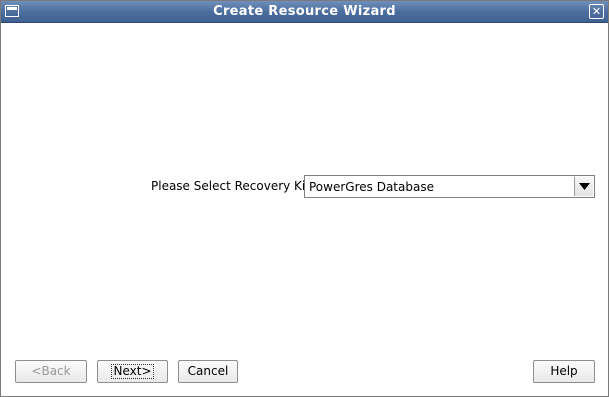 The width and height of the screenshot is (609, 397). I want to click on title-bar: Create Resource Wizard ✕, so click(304, 12).